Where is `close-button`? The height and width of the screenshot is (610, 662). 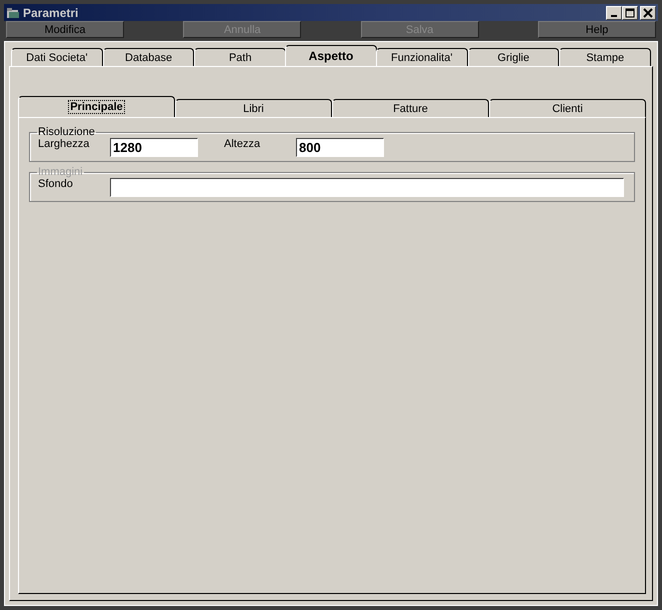
close-button is located at coordinates (648, 13).